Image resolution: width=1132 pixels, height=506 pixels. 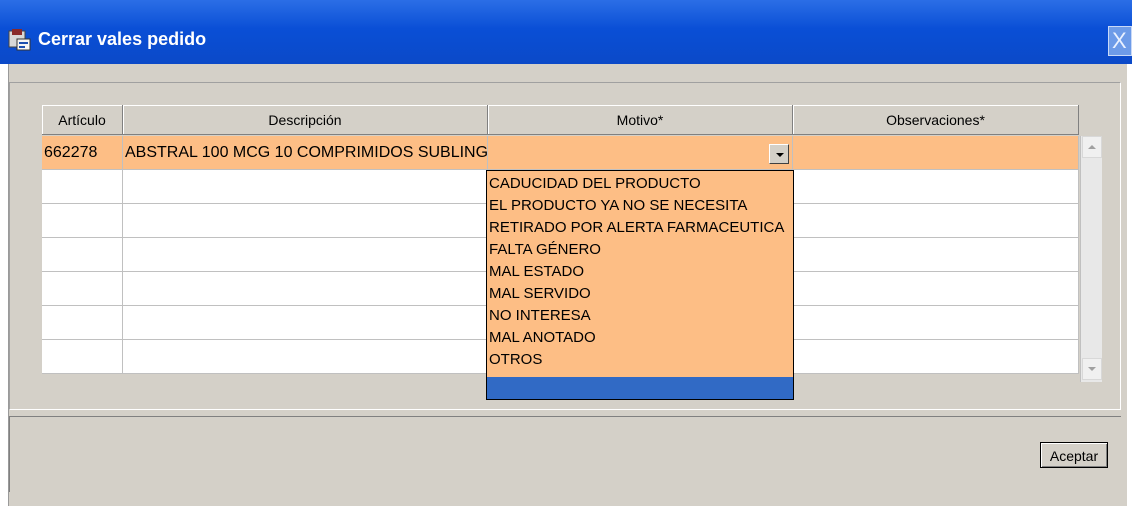 What do you see at coordinates (566, 32) in the screenshot?
I see `title-bar: Cerrar vales pedido X` at bounding box center [566, 32].